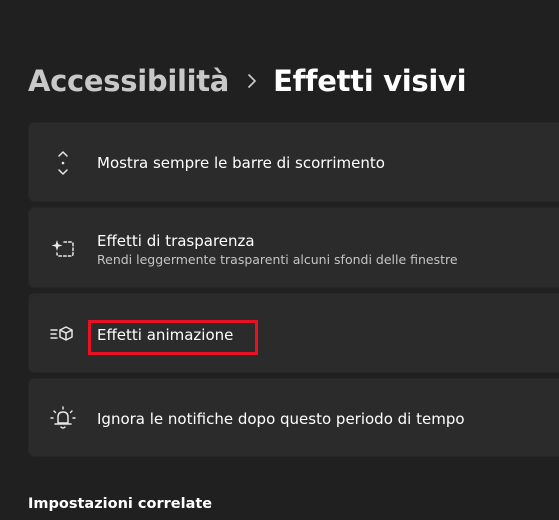 The height and width of the screenshot is (520, 559). What do you see at coordinates (63, 419) in the screenshot?
I see `notification-bell-icon` at bounding box center [63, 419].